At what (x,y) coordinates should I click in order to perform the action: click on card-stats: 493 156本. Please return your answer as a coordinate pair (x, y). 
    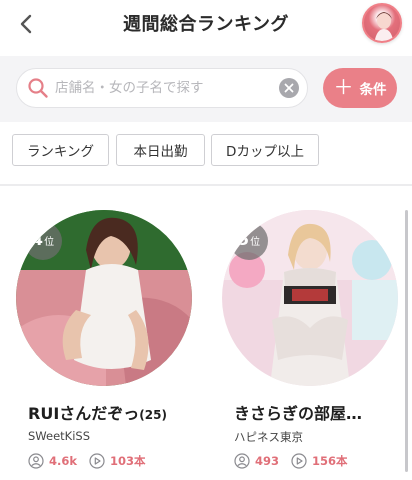
    Looking at the image, I should click on (291, 461).